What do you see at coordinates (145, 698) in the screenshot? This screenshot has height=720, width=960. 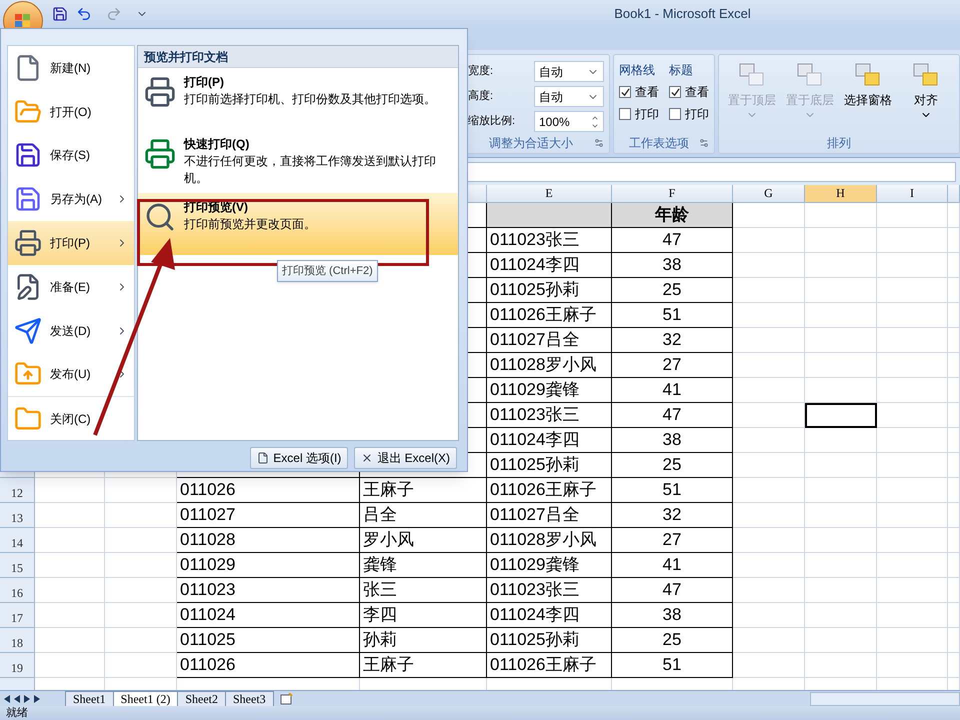 I see `sheet-tab: Sheet1 (2)` at bounding box center [145, 698].